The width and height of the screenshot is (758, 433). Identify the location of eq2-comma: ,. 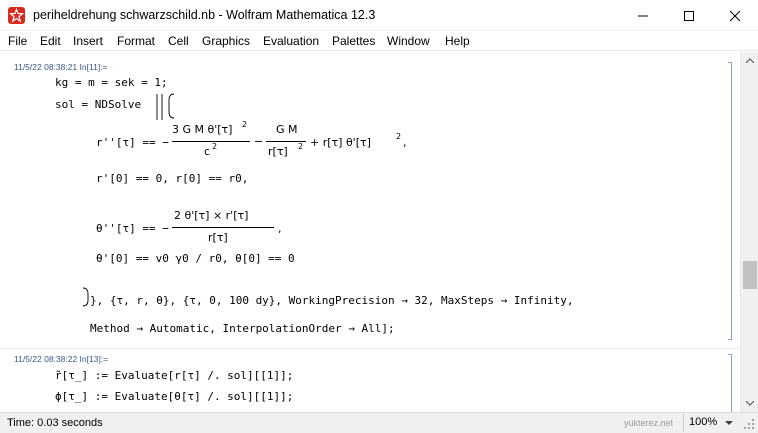
(280, 228).